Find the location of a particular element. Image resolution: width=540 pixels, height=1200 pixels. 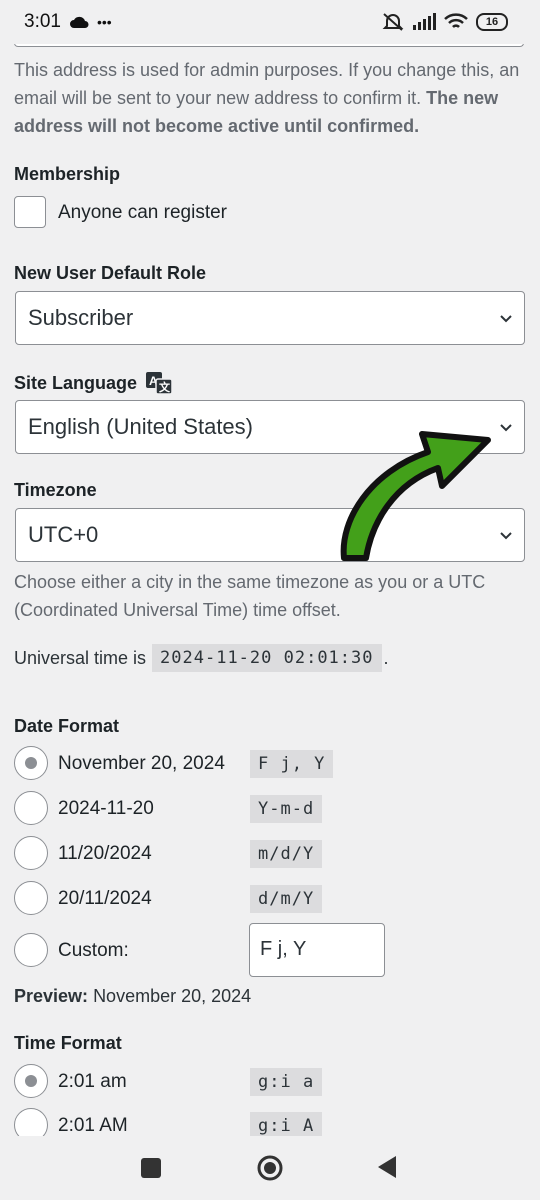

date-format-option-2-code: Y-m-d is located at coordinates (286, 809).